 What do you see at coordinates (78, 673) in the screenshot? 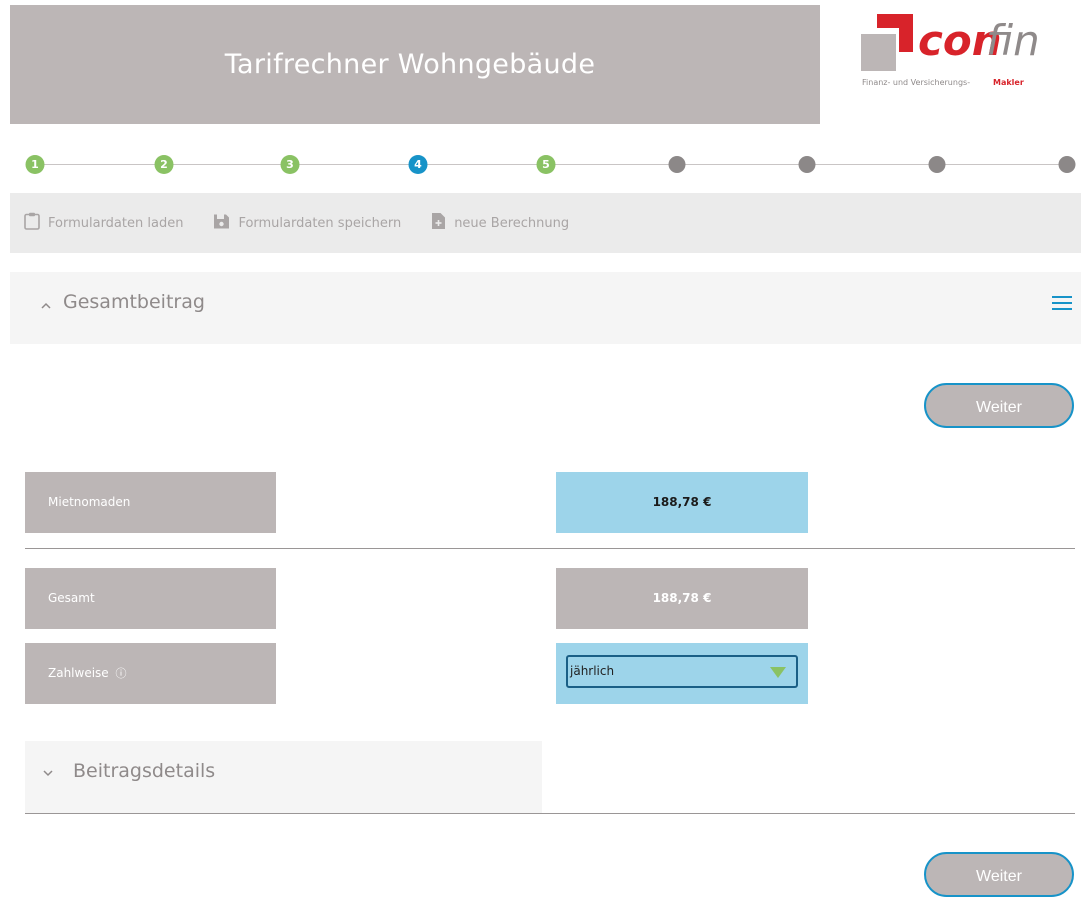
I see `zahlweise-label-text: Zahlweise` at bounding box center [78, 673].